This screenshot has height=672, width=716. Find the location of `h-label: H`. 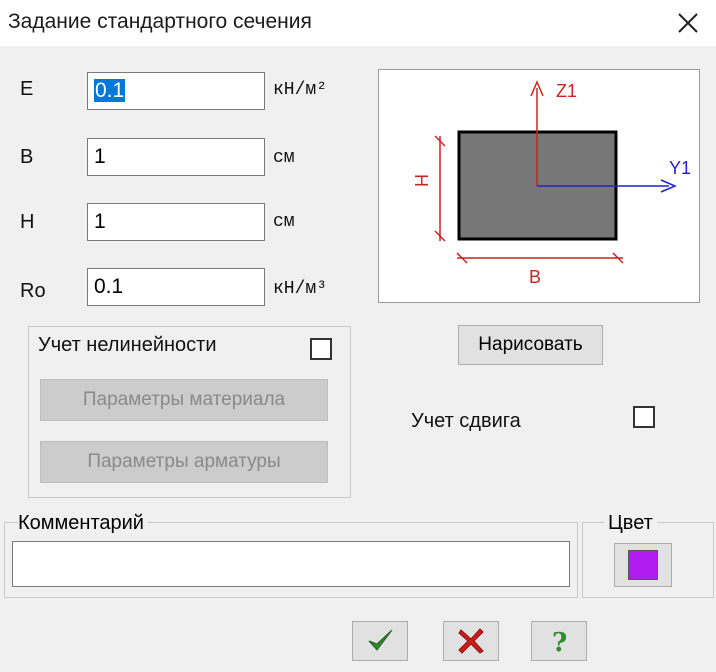

h-label: H is located at coordinates (27, 222).